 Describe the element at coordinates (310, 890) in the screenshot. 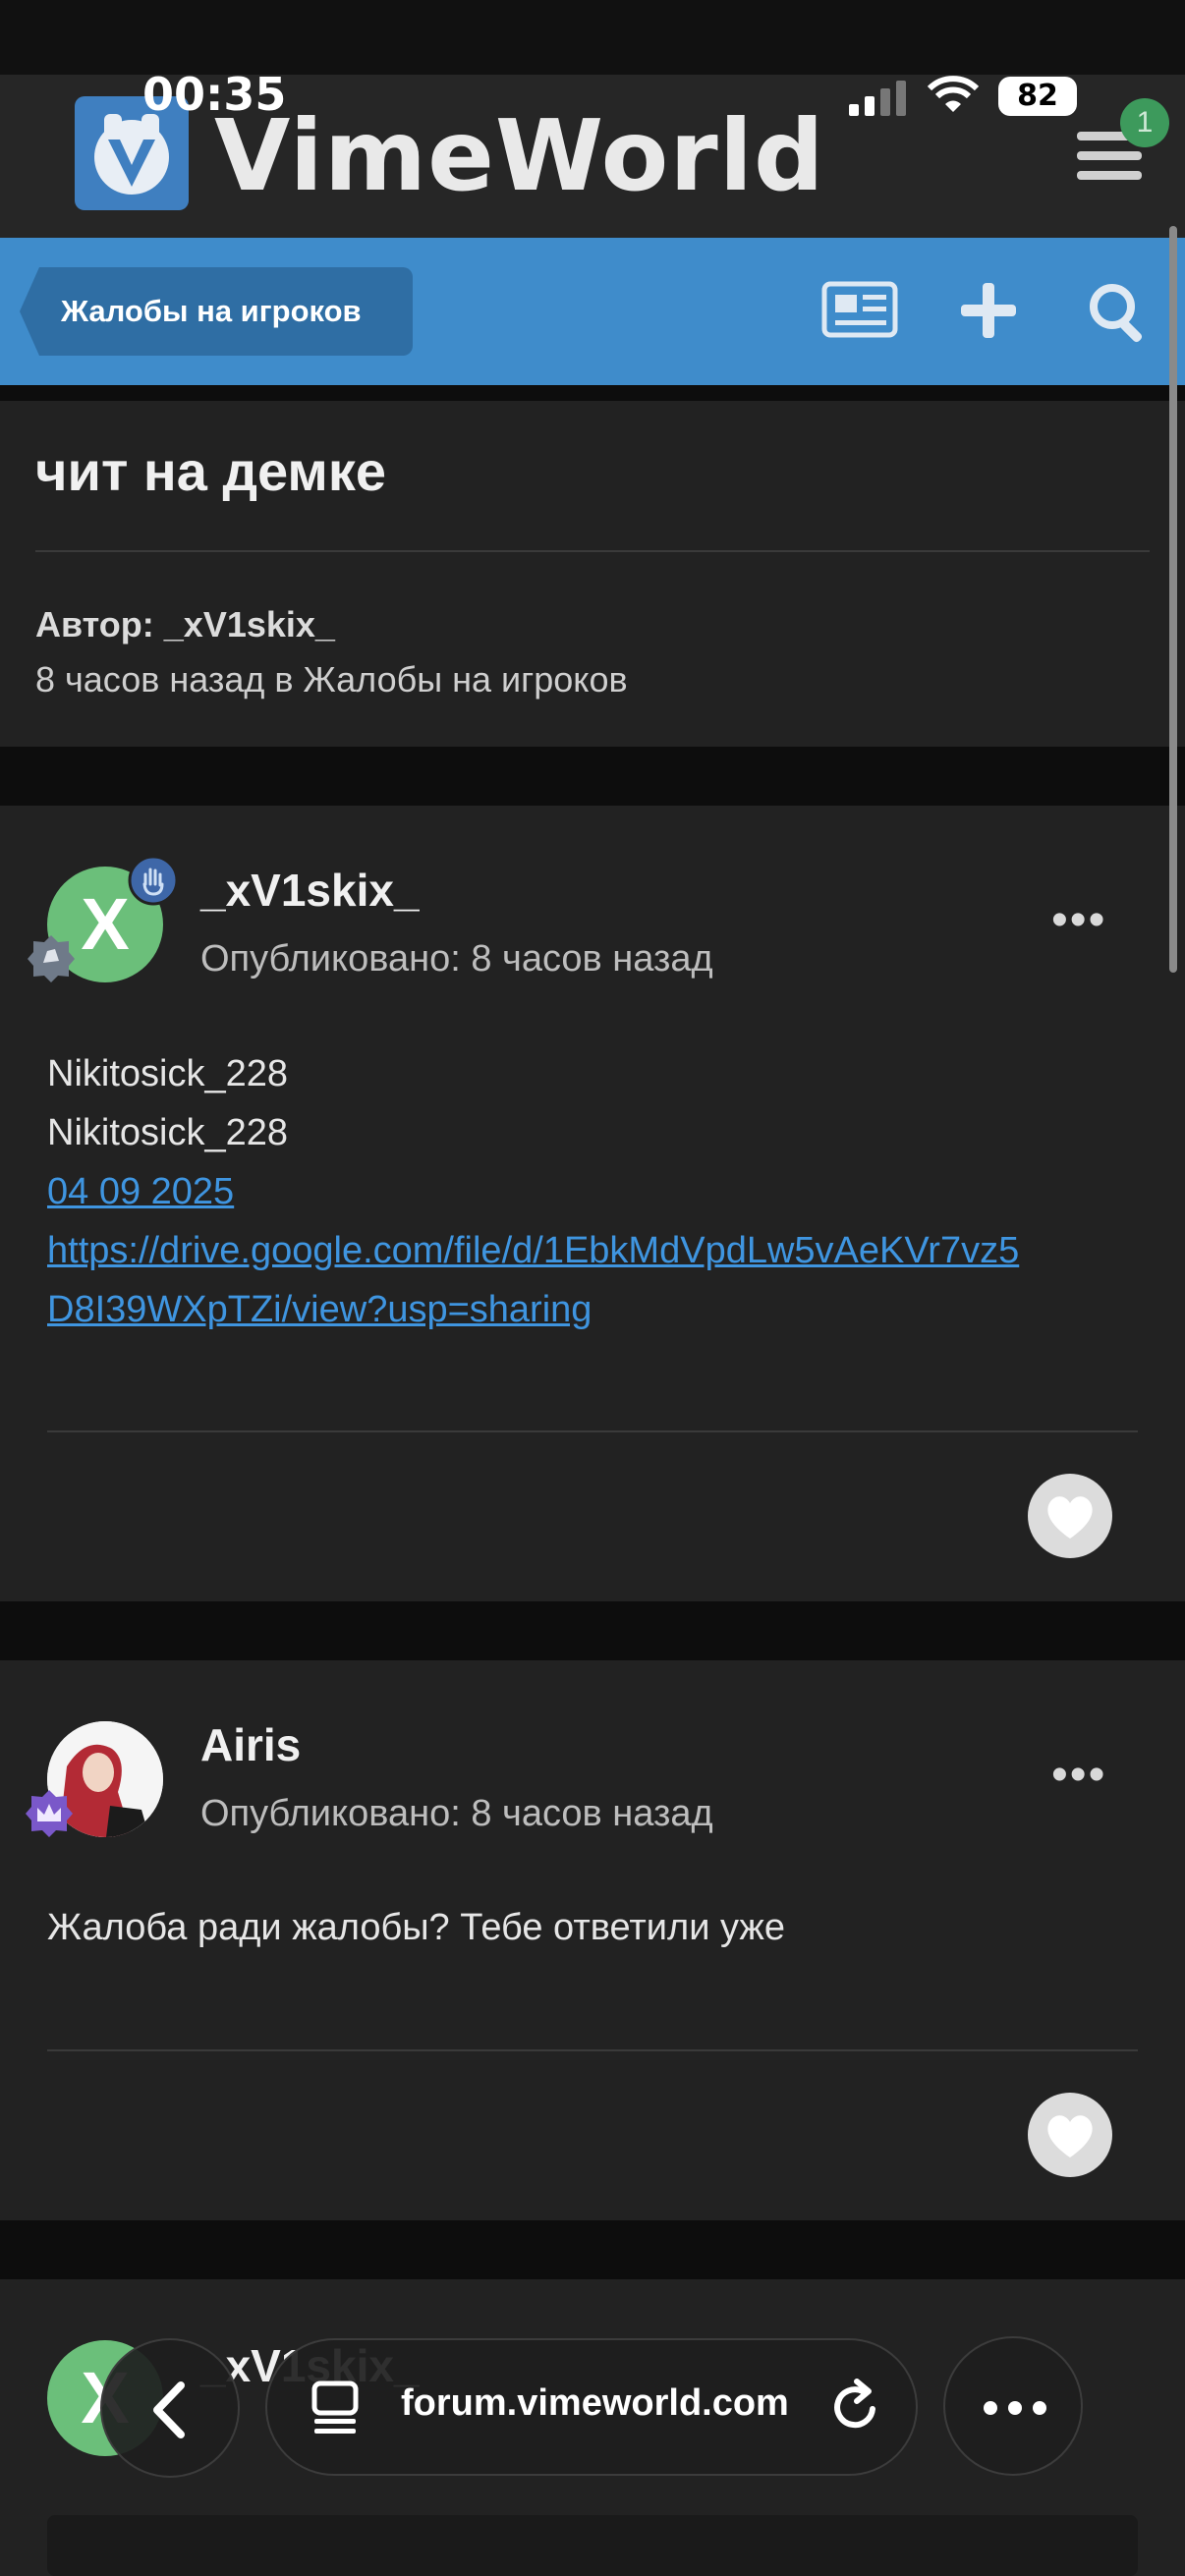

I see `post-username: _xV1skix_` at that location.